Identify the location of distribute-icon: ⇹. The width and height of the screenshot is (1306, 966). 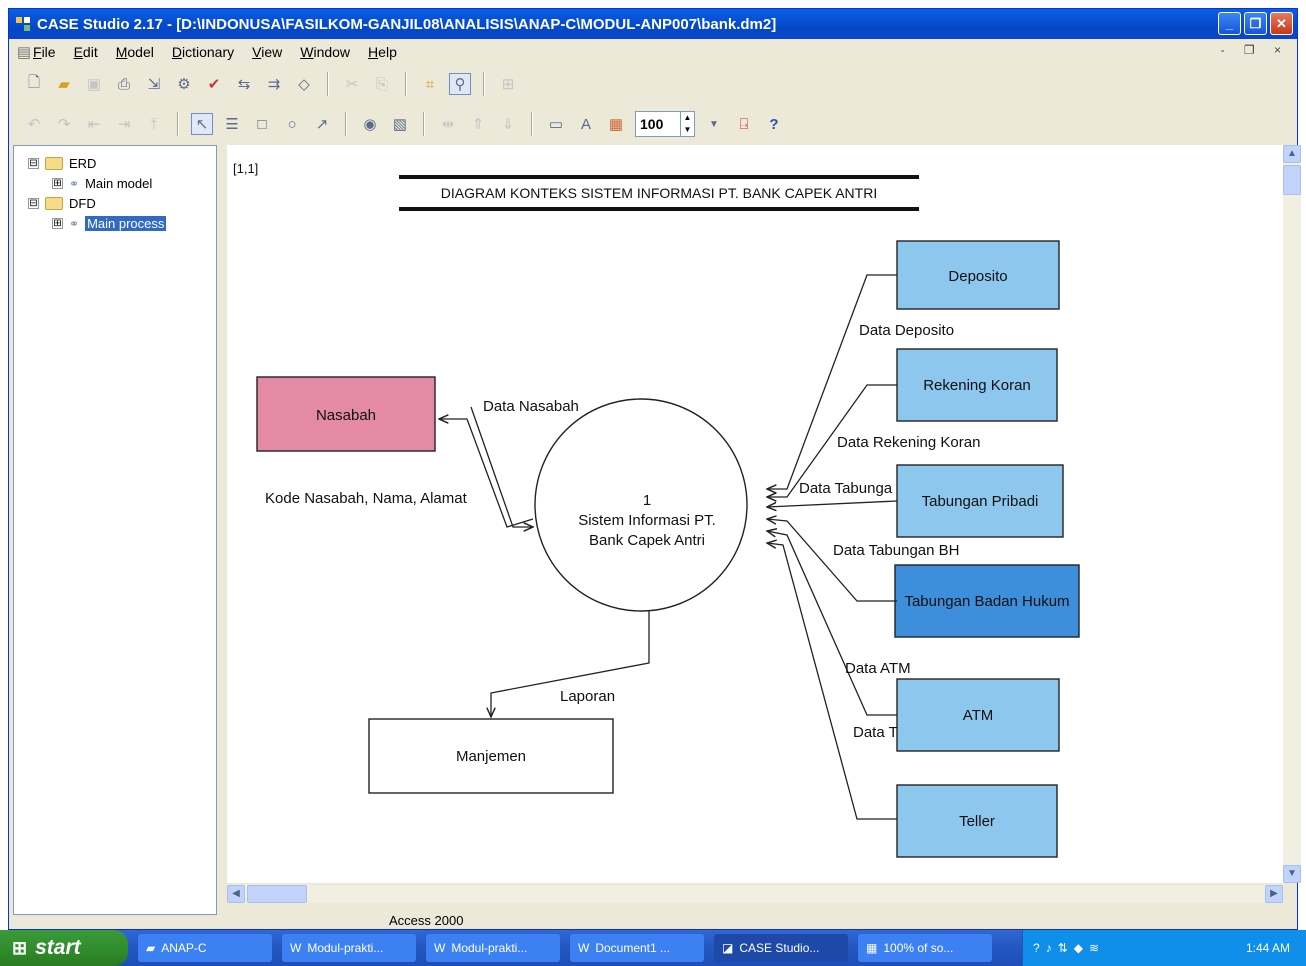
(448, 124).